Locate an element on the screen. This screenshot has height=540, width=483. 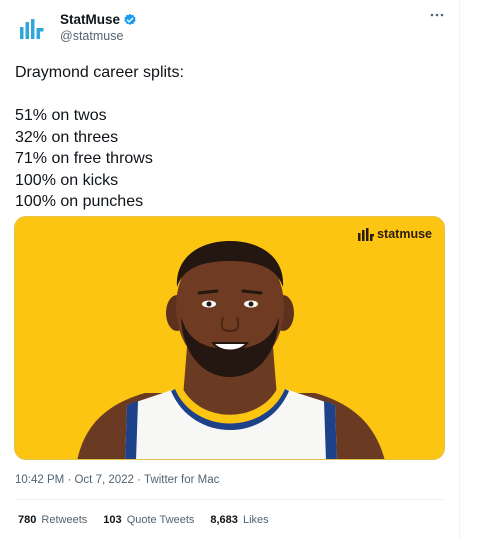
retweets-label: Retweets is located at coordinates (64, 520).